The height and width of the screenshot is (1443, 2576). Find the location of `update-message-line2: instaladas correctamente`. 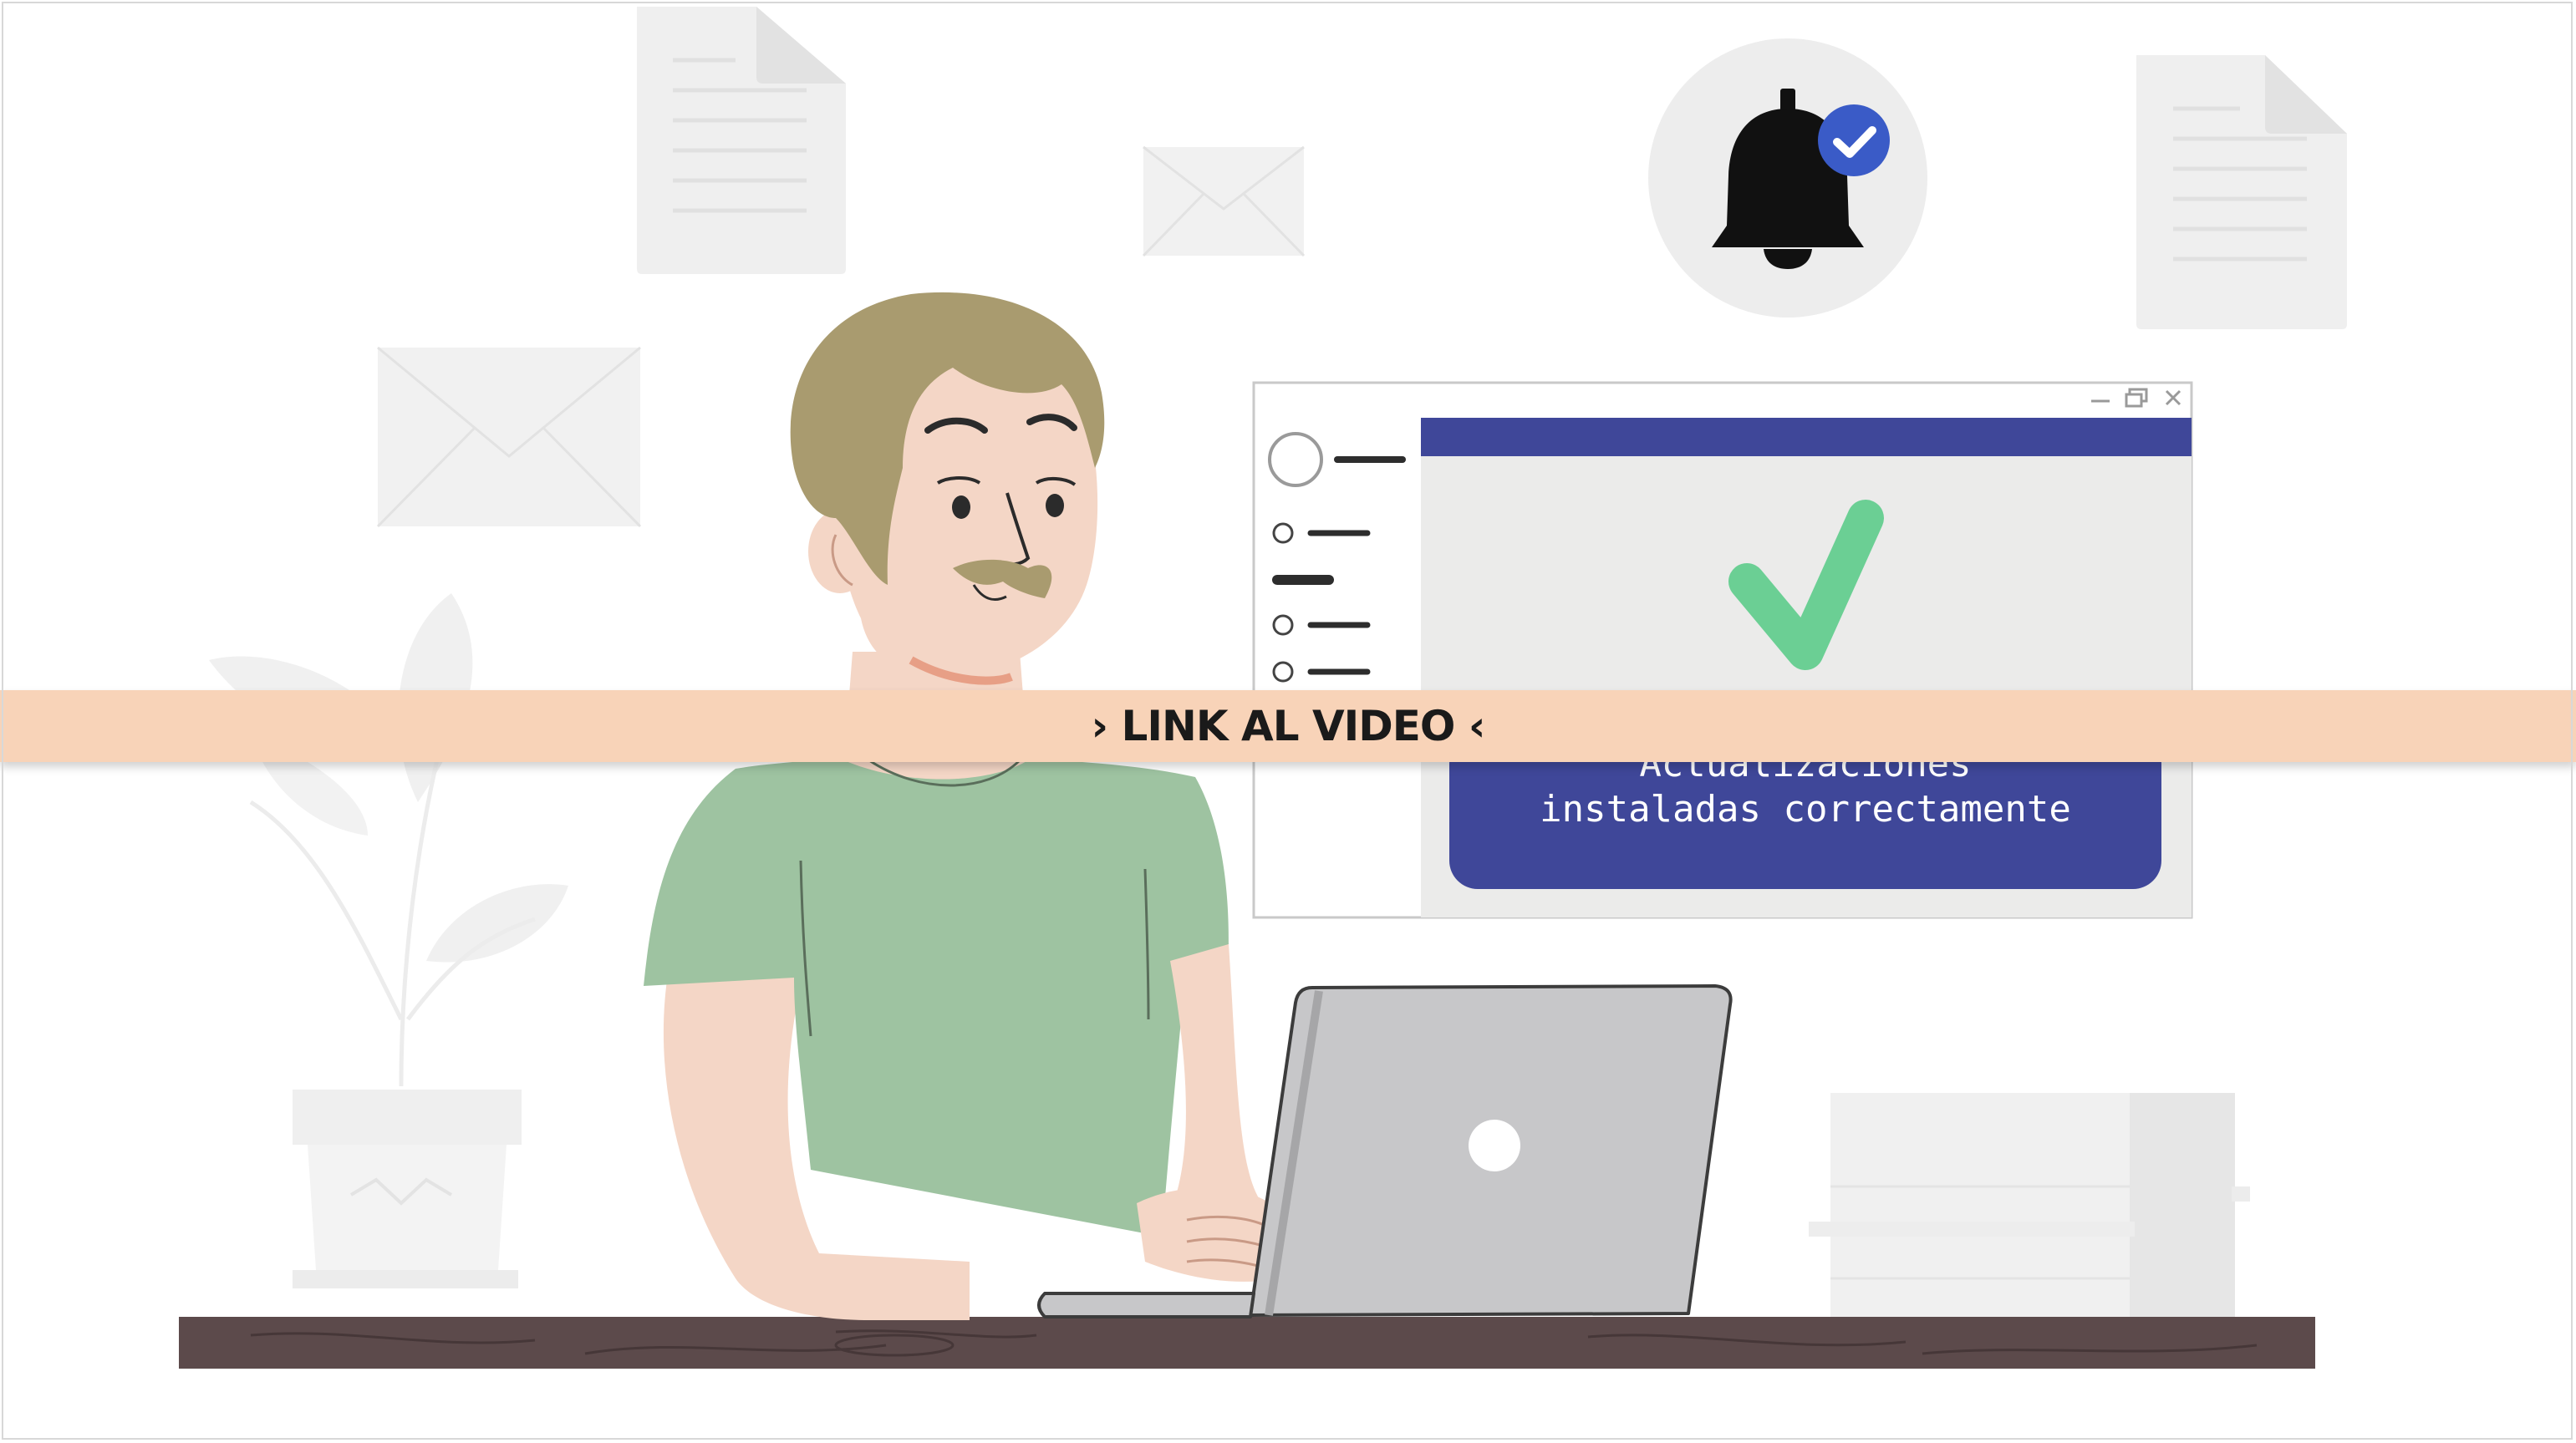

update-message-line2: instaladas correctamente is located at coordinates (1805, 809).